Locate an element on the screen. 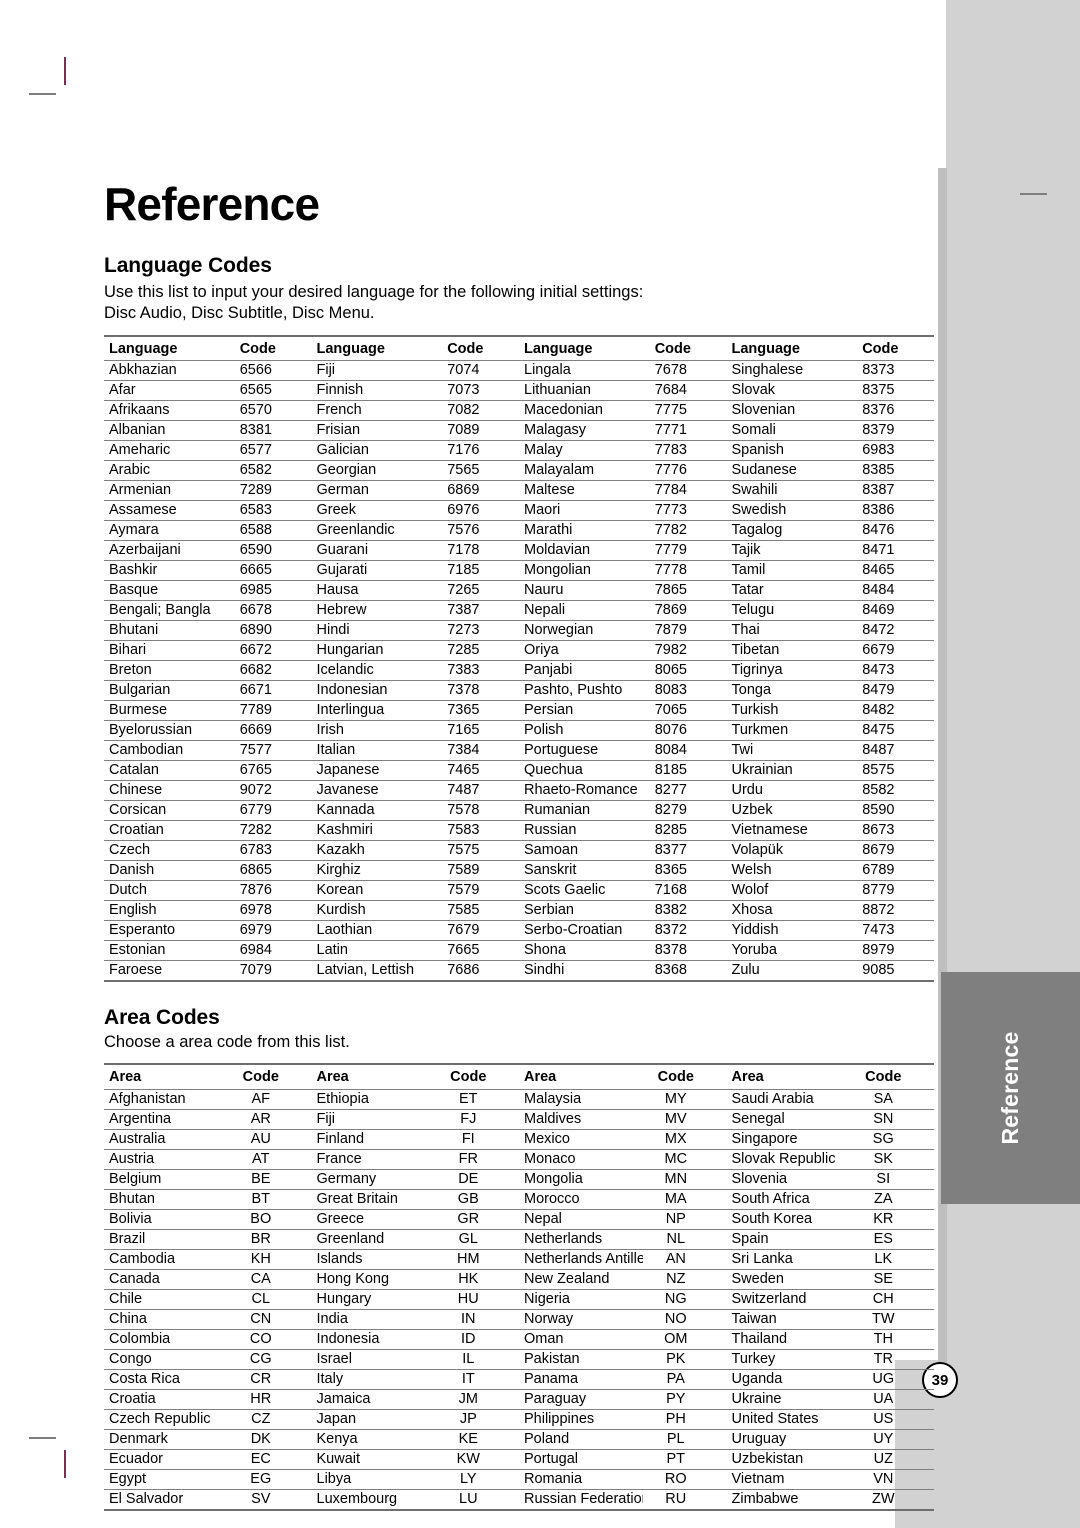 This screenshot has width=1080, height=1528. language-code-cell: 7679 is located at coordinates (463, 930).